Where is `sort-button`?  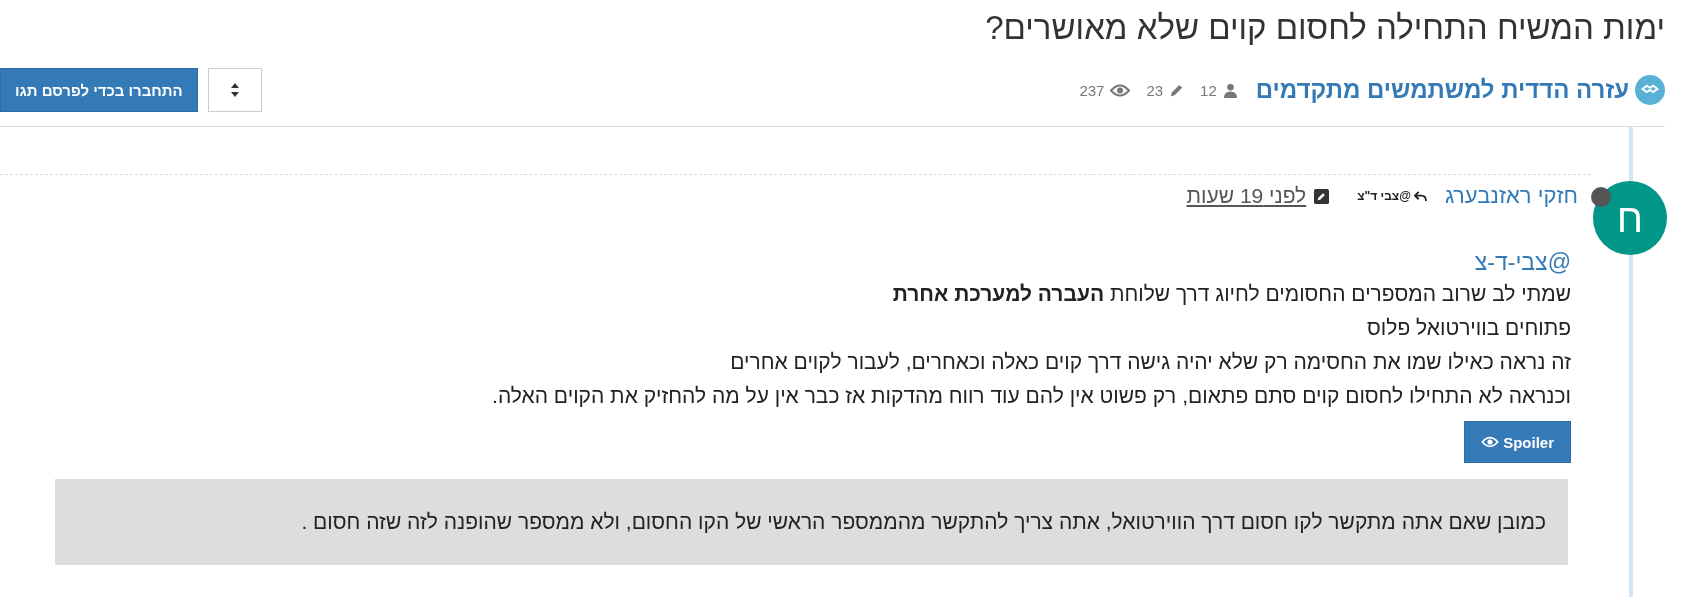
sort-button is located at coordinates (234, 90).